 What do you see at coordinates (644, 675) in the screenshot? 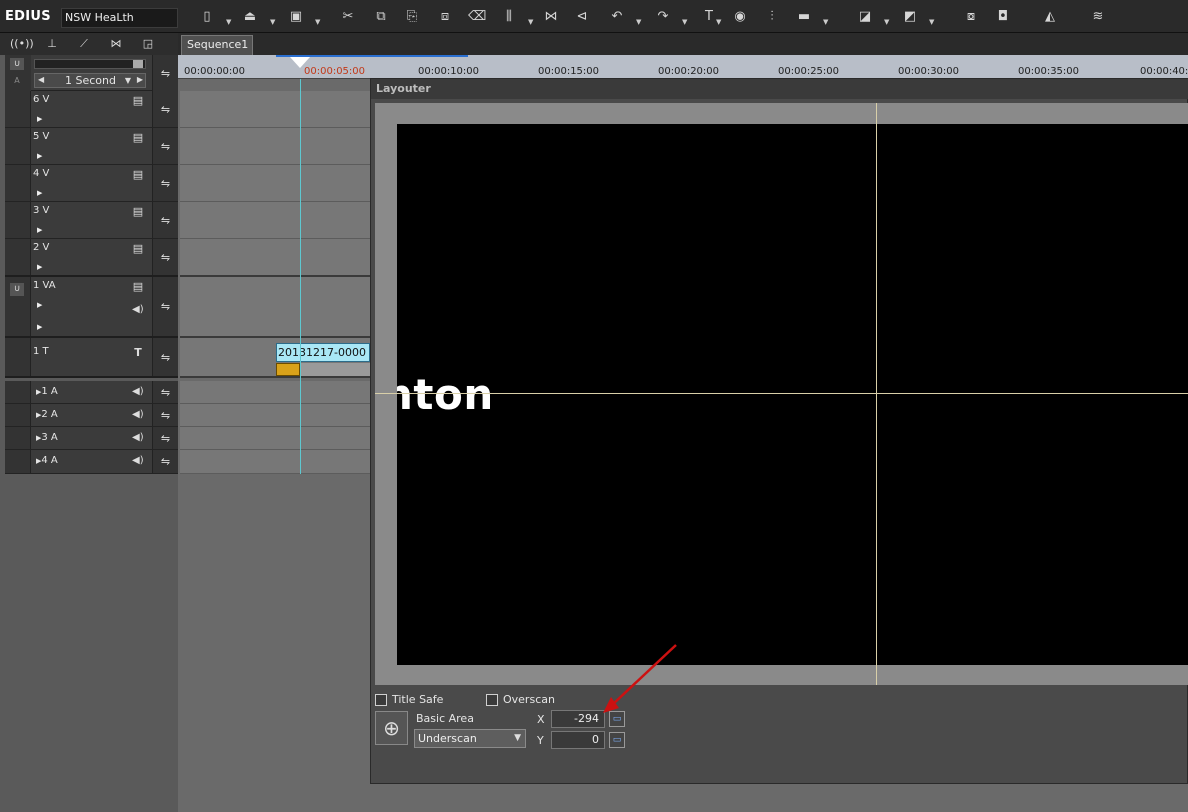
I see `arrow-shaft` at bounding box center [644, 675].